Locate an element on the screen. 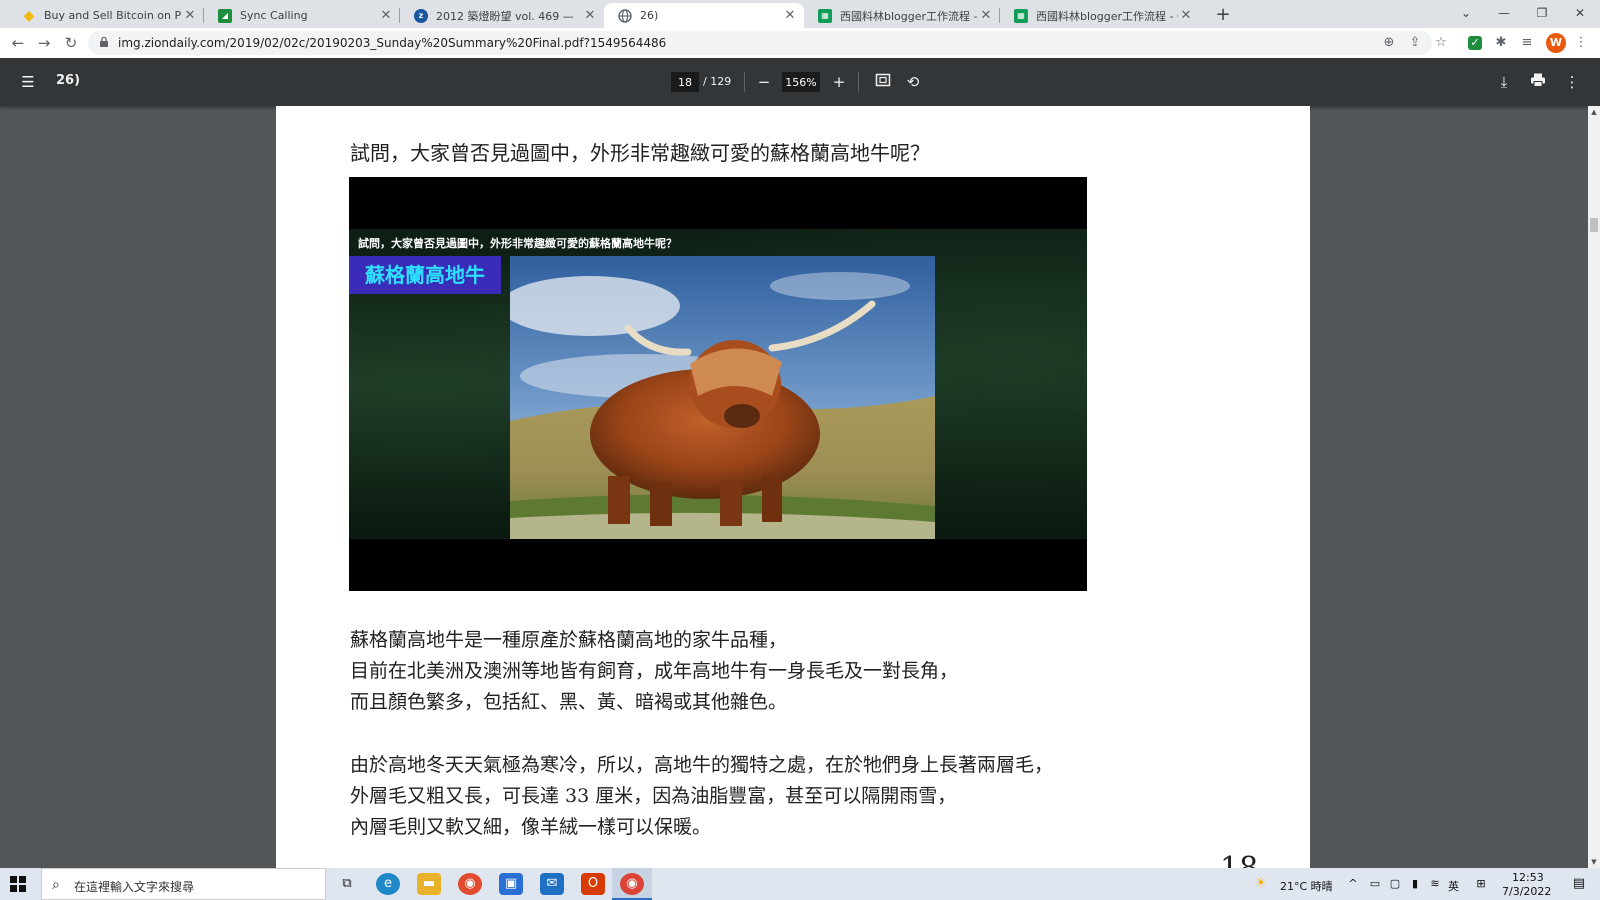  search-placeholder: 在這裡輸入文字來搜尋 is located at coordinates (134, 887).